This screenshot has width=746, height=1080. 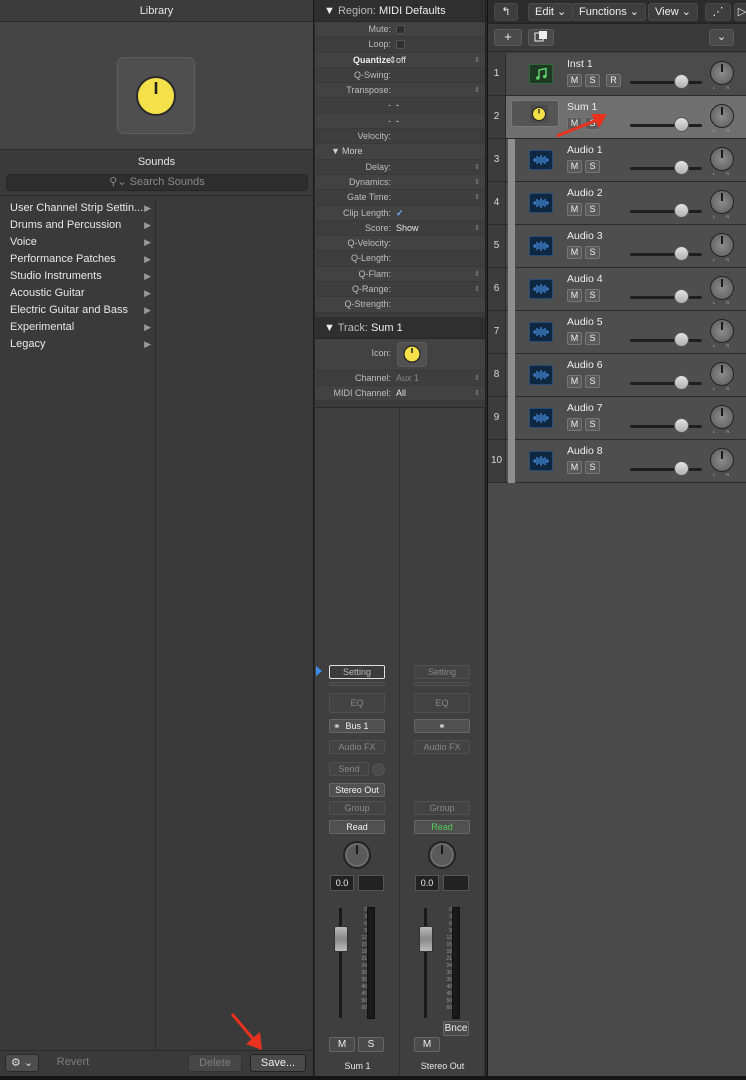 What do you see at coordinates (535, 113) in the screenshot?
I see `summing-track-icon` at bounding box center [535, 113].